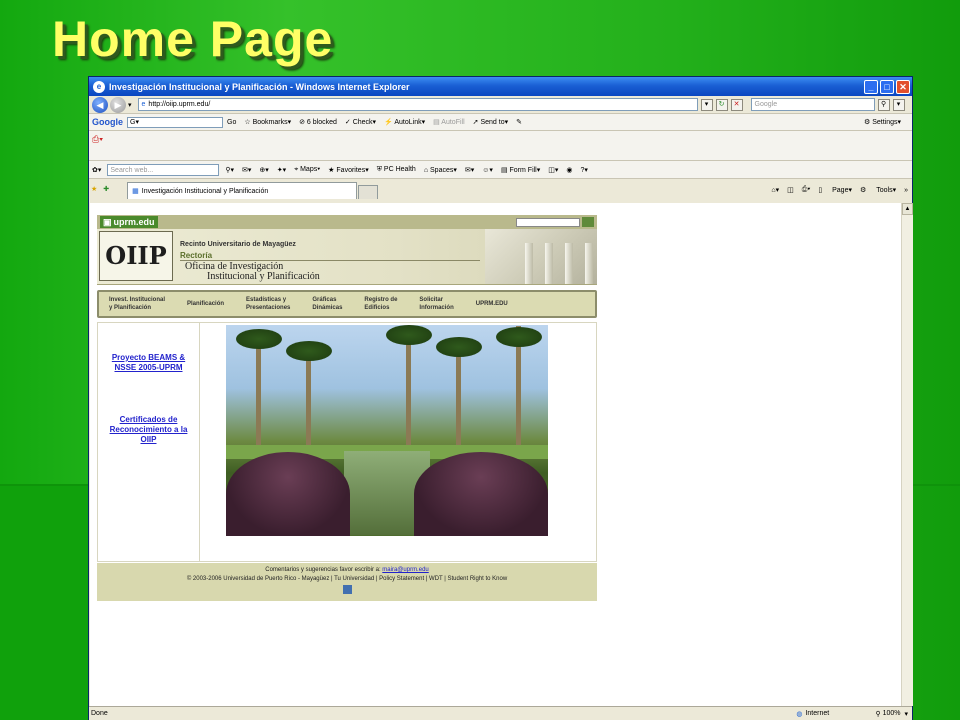  What do you see at coordinates (148, 430) in the screenshot?
I see `link-certificados: Certificados de Reconocimiento a la OIIP` at bounding box center [148, 430].